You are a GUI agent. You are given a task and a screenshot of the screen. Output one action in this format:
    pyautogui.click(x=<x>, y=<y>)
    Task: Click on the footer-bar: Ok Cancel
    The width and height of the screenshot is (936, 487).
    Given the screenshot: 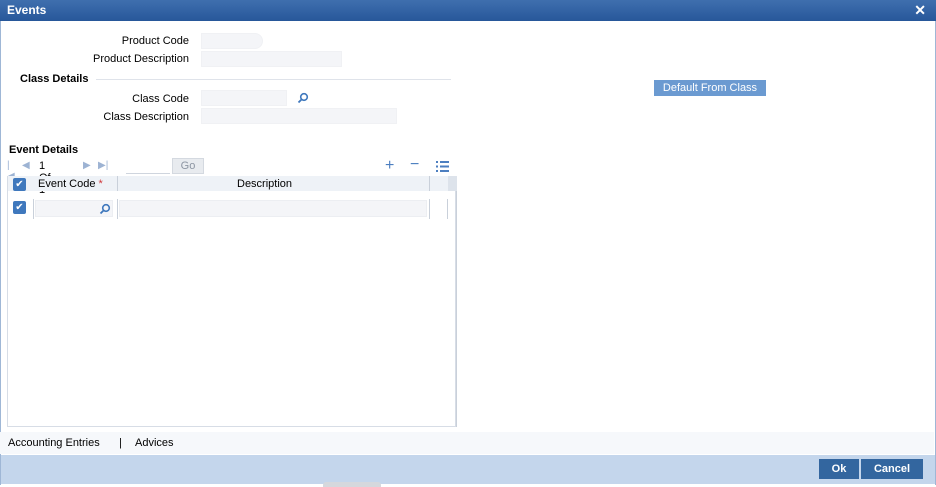 What is the action you would take?
    pyautogui.click(x=468, y=469)
    